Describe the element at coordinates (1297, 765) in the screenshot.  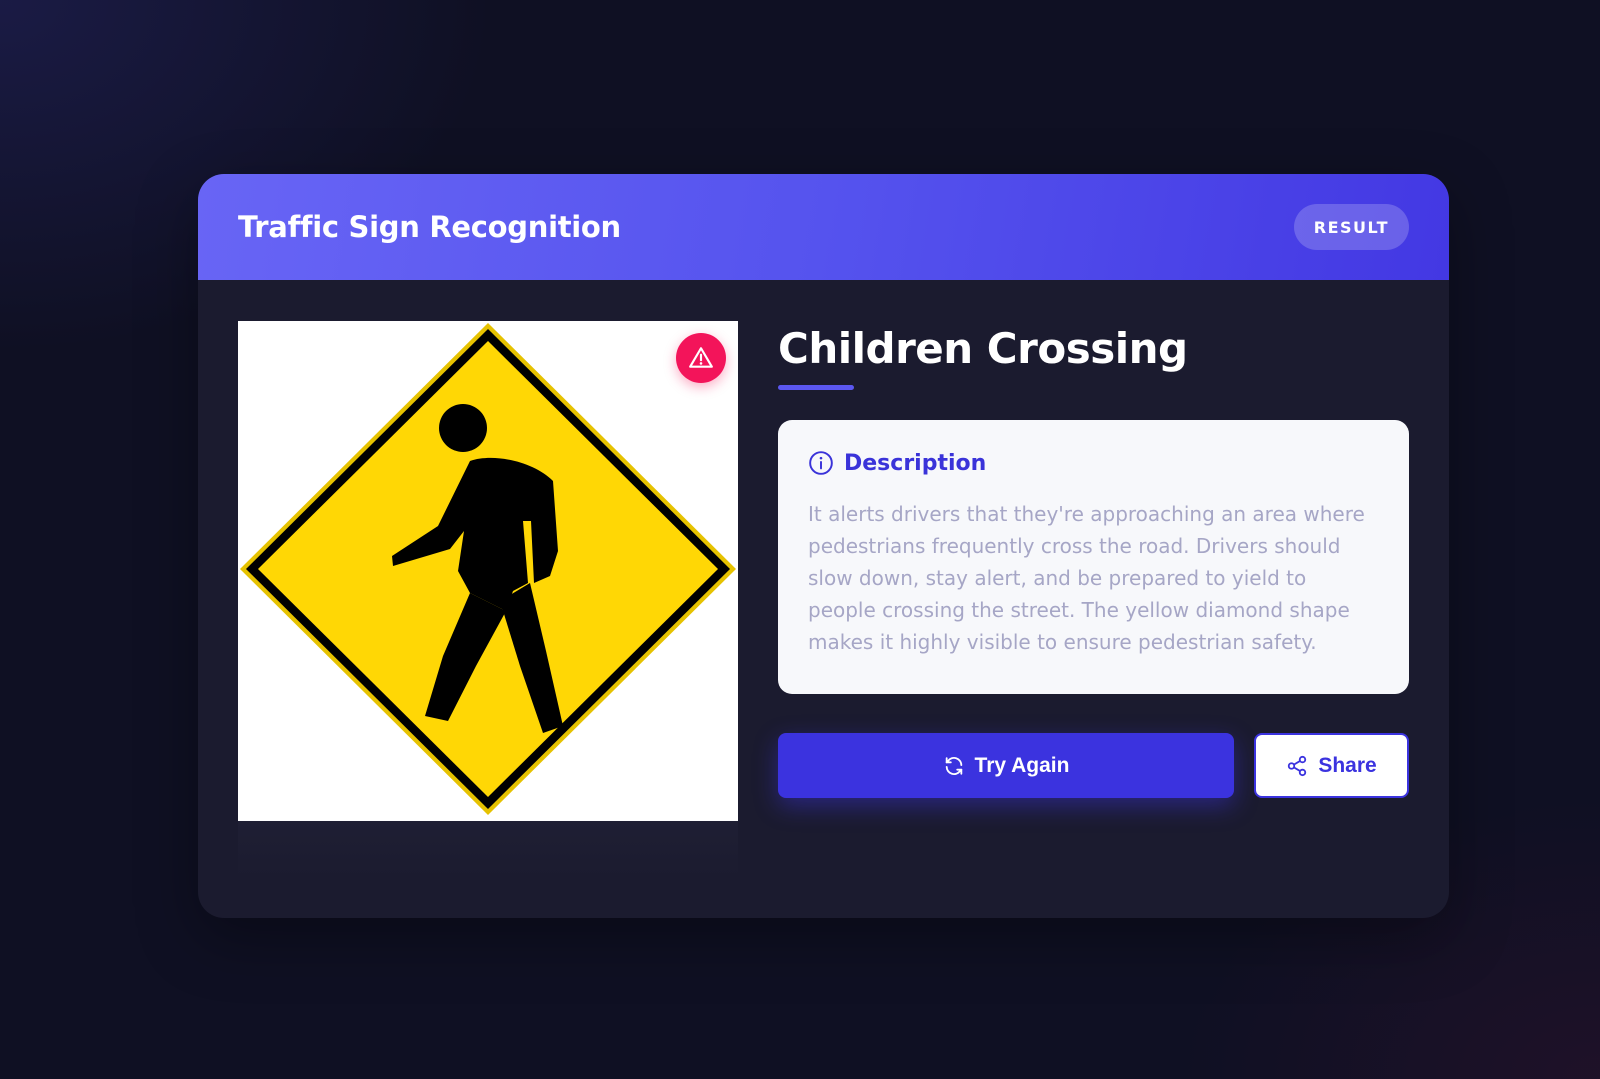
I see `share-icon` at that location.